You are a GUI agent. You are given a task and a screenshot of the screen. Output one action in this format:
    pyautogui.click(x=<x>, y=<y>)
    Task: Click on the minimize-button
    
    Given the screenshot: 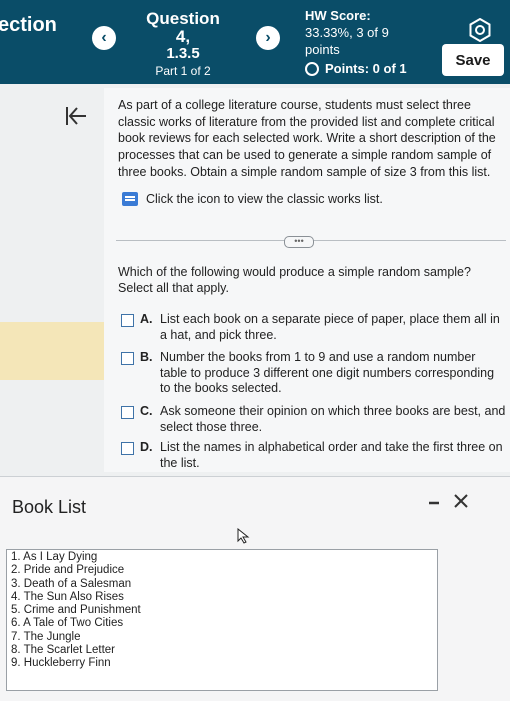 What is the action you would take?
    pyautogui.click(x=434, y=502)
    